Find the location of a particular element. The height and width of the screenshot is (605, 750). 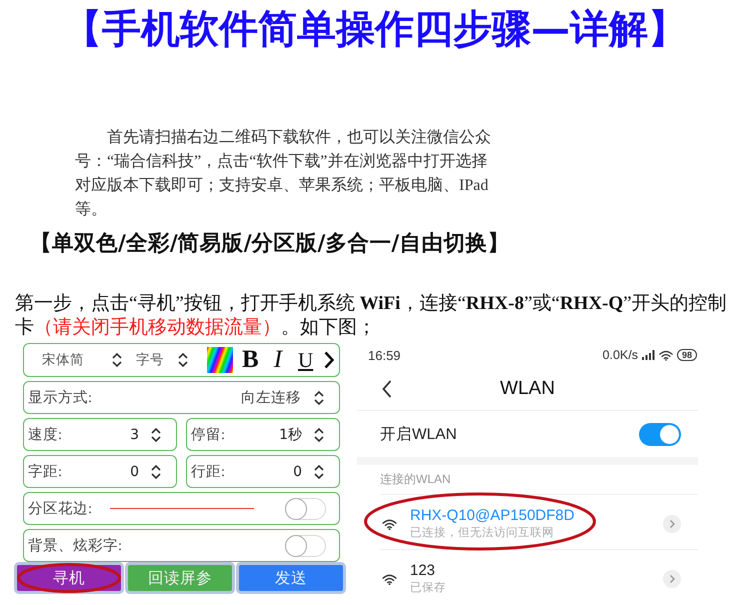

italic-button: I is located at coordinates (278, 360).